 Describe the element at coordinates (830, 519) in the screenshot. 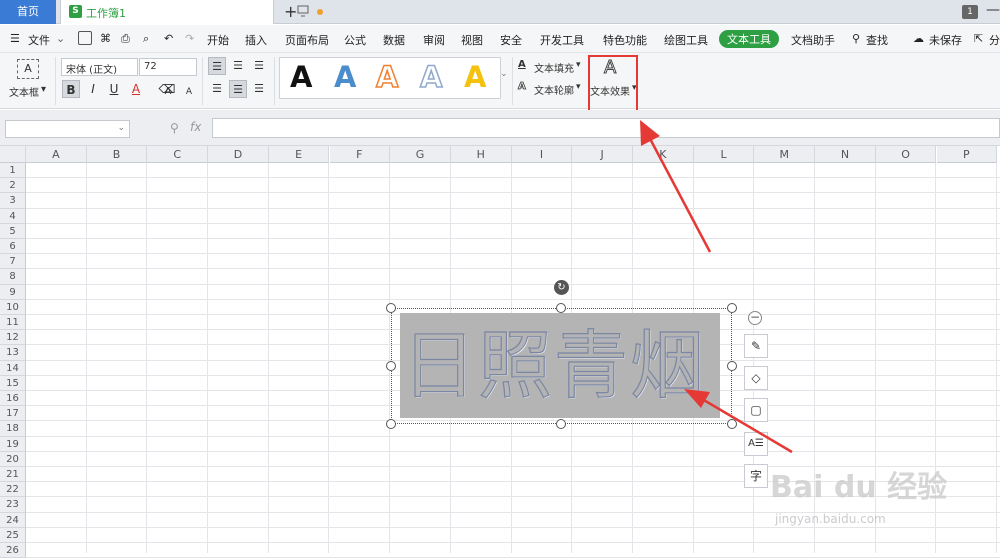

I see `baidu-watermark-url: jingyan.baidu.com` at that location.